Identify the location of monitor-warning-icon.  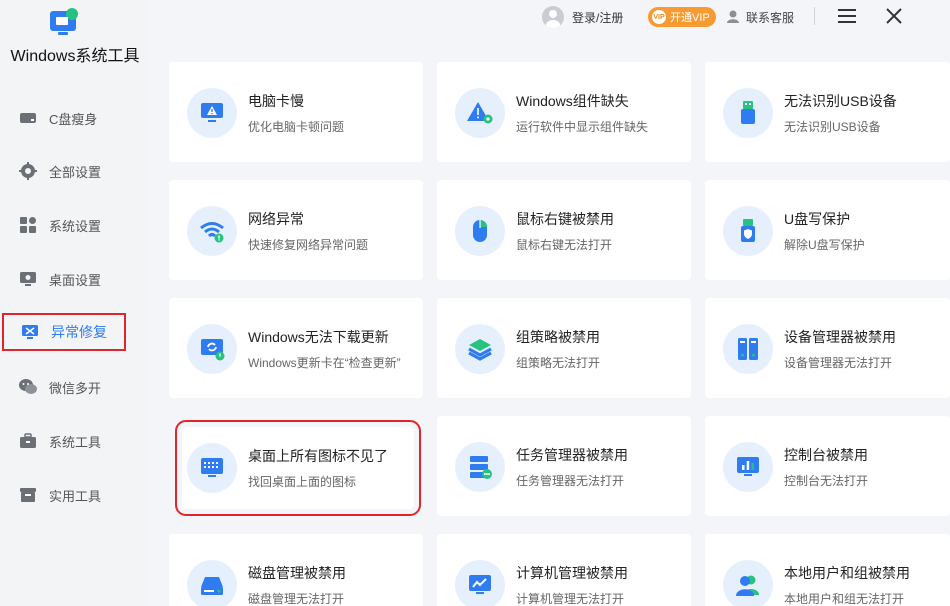
(212, 113).